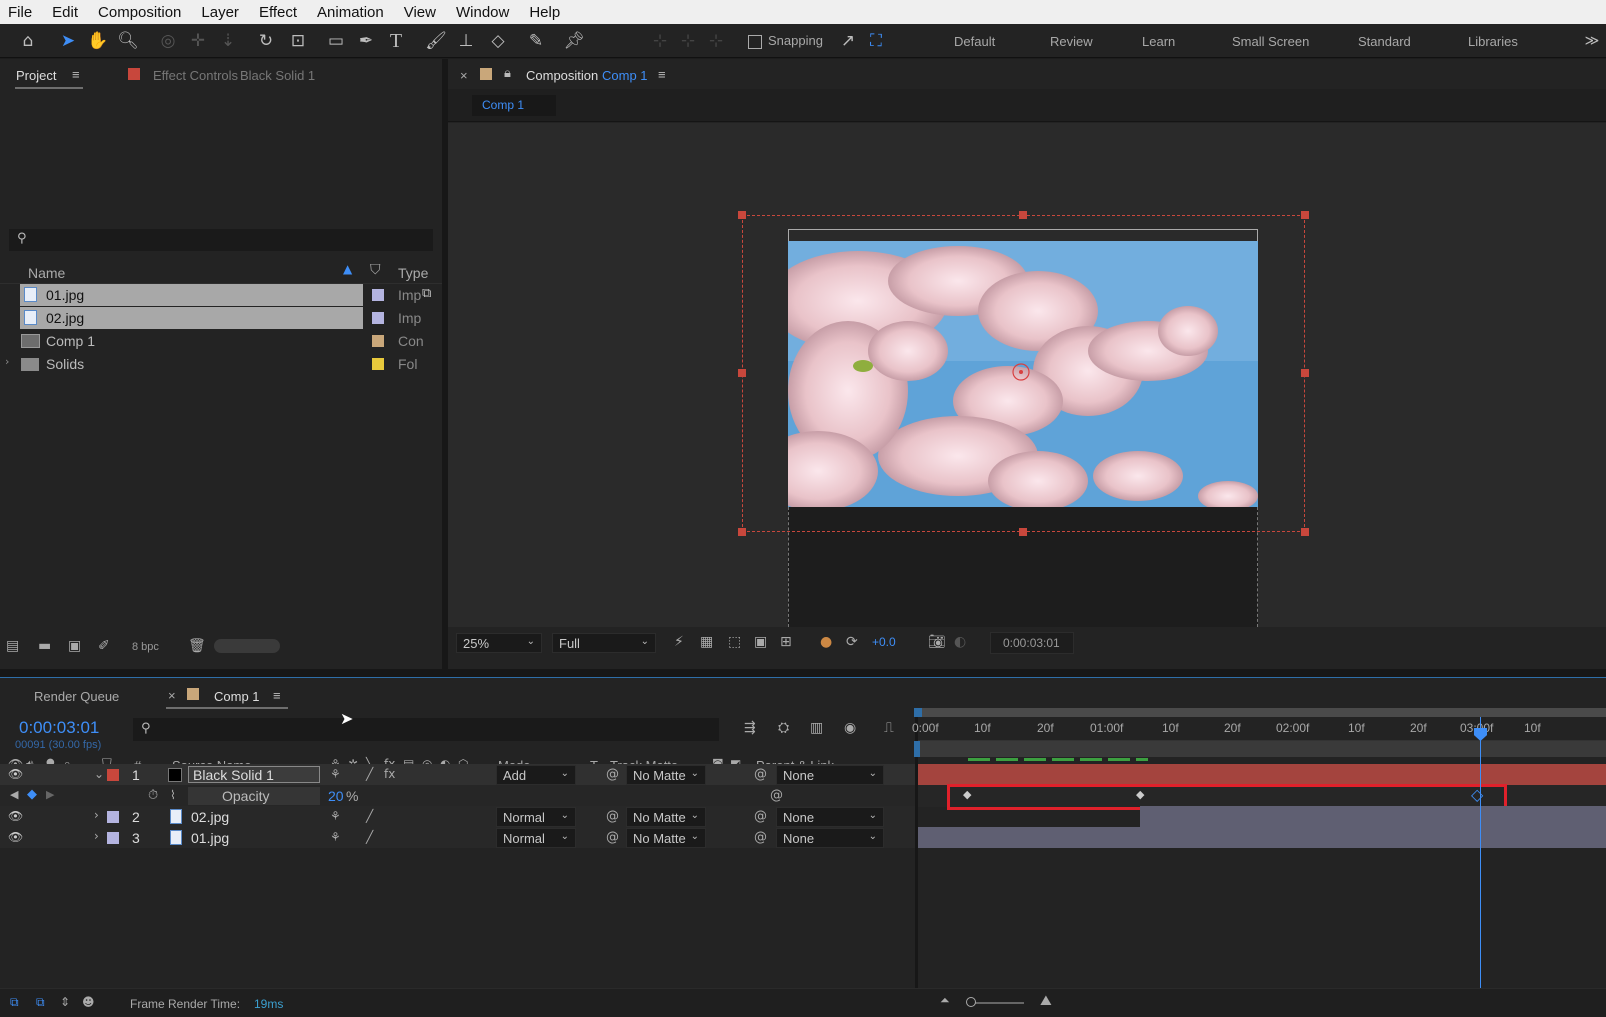  I want to click on snapshot-camera-icon: 📷︎, so click(937, 642).